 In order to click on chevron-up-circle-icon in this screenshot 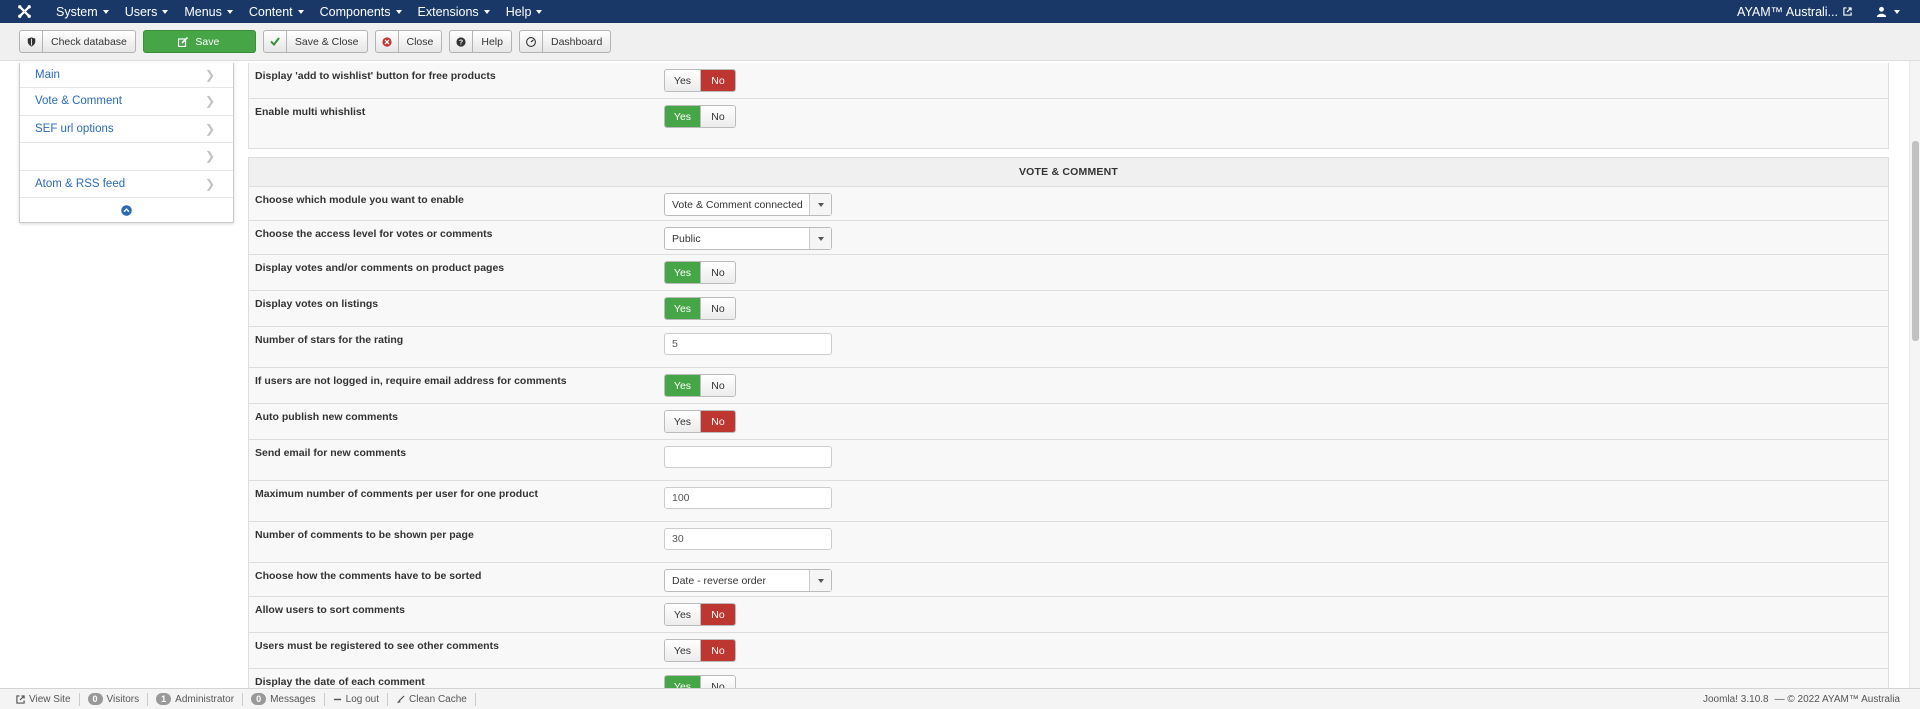, I will do `click(126, 210)`.